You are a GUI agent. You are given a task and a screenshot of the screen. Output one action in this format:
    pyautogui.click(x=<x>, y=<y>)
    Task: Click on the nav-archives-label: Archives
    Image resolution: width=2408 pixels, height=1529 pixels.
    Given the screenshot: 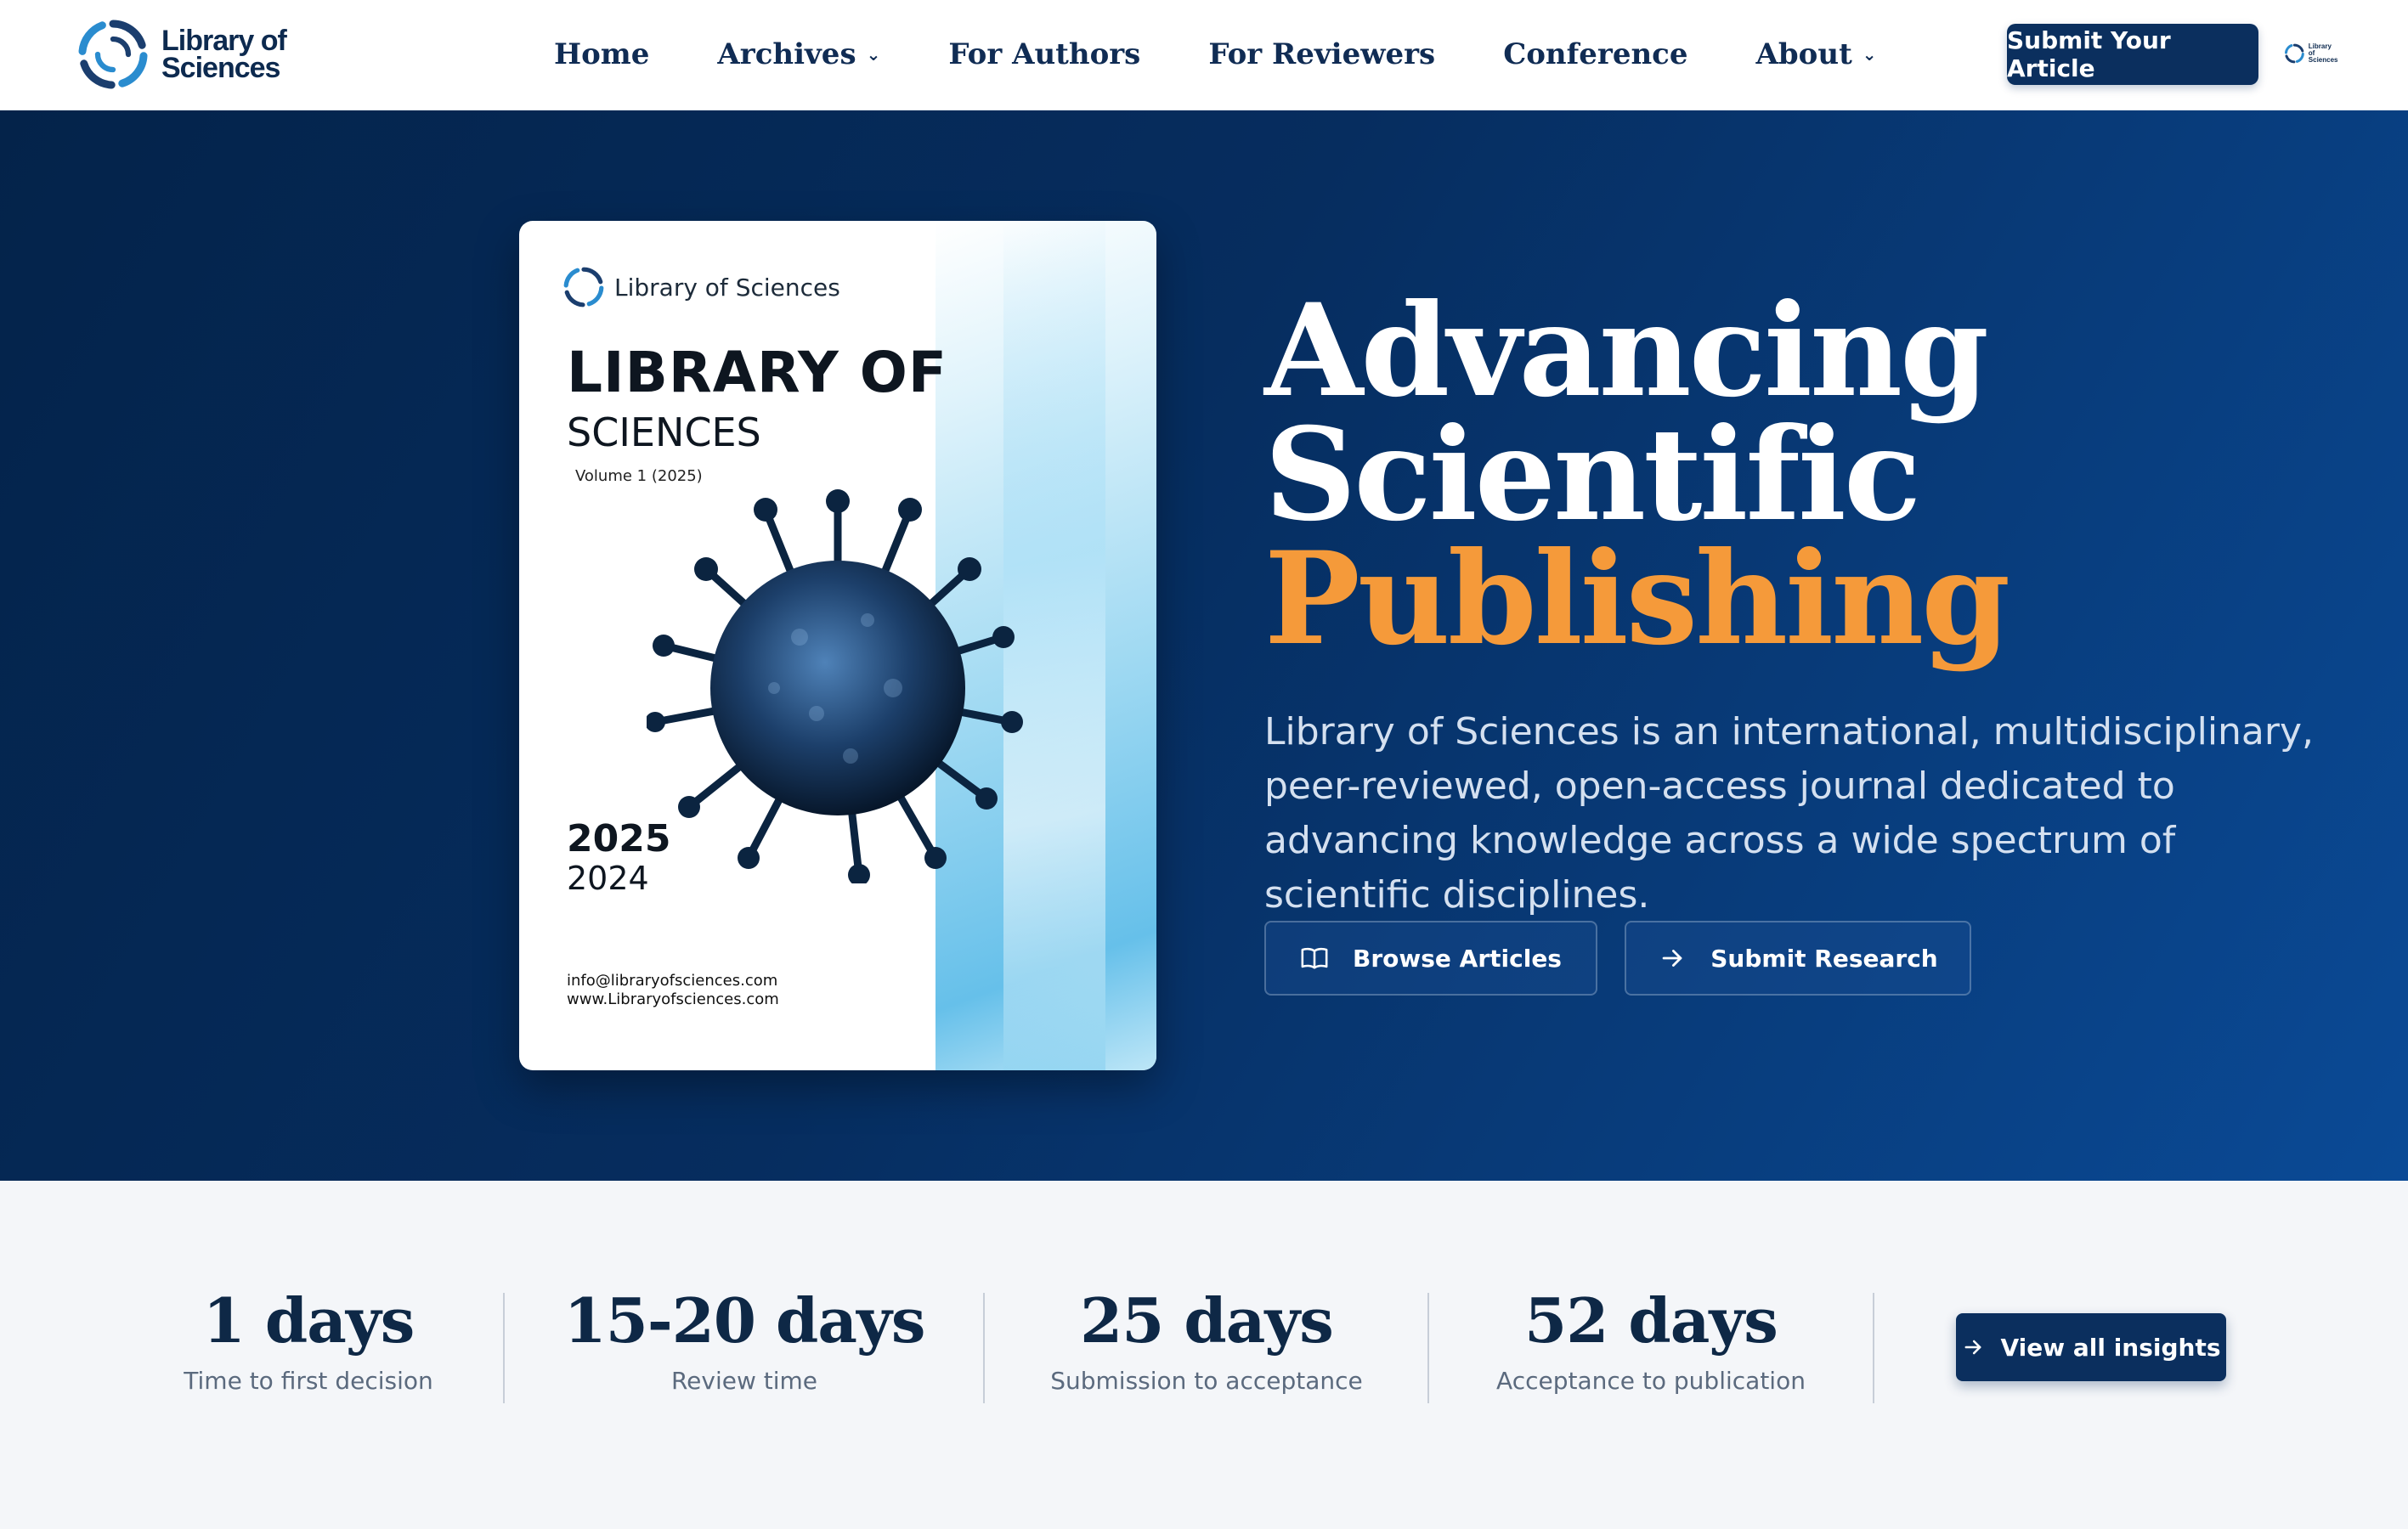 What is the action you would take?
    pyautogui.click(x=786, y=54)
    